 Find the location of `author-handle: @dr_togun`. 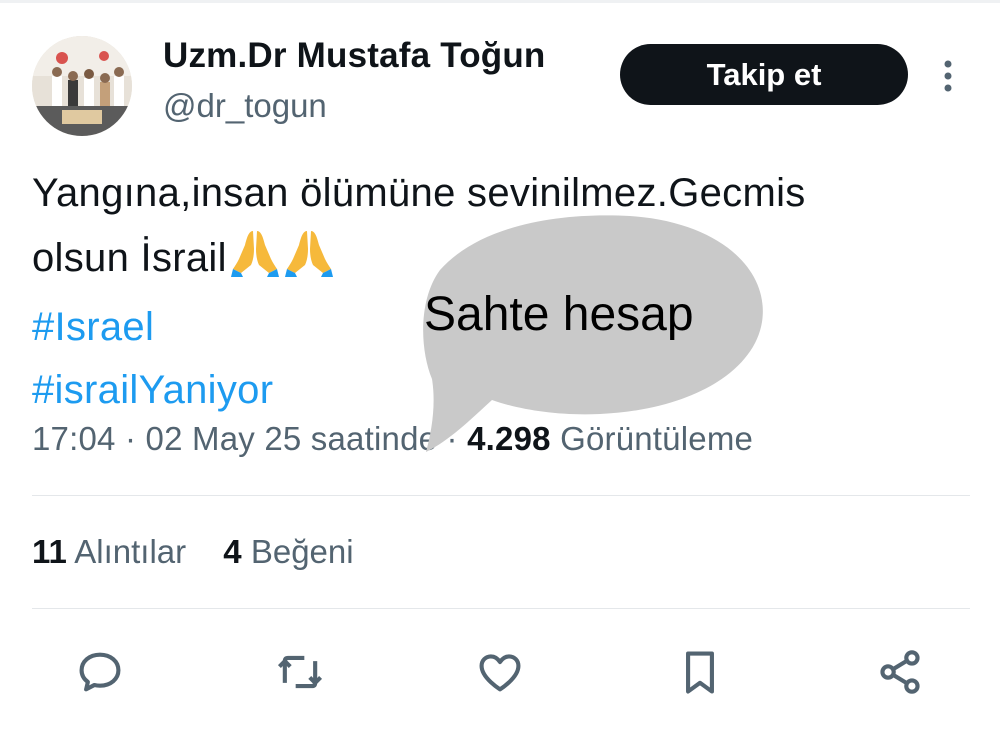

author-handle: @dr_togun is located at coordinates (245, 106).